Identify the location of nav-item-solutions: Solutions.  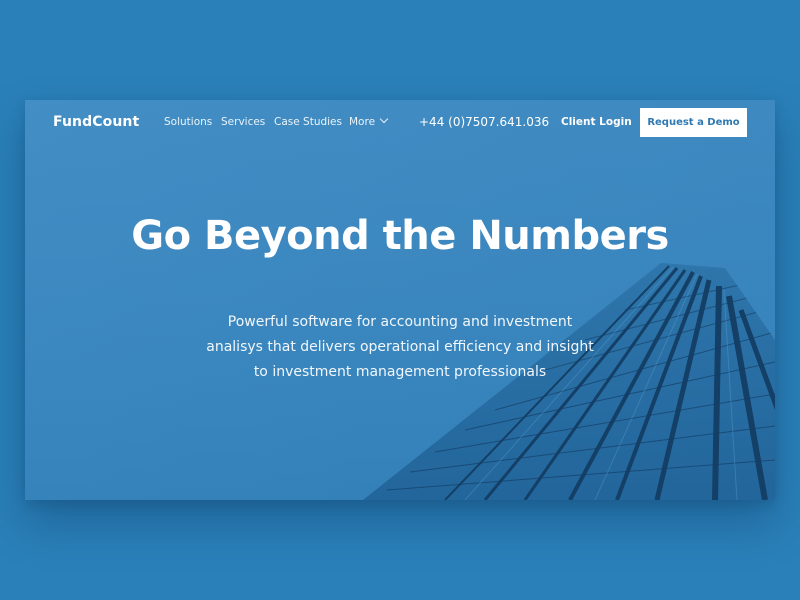
(188, 122).